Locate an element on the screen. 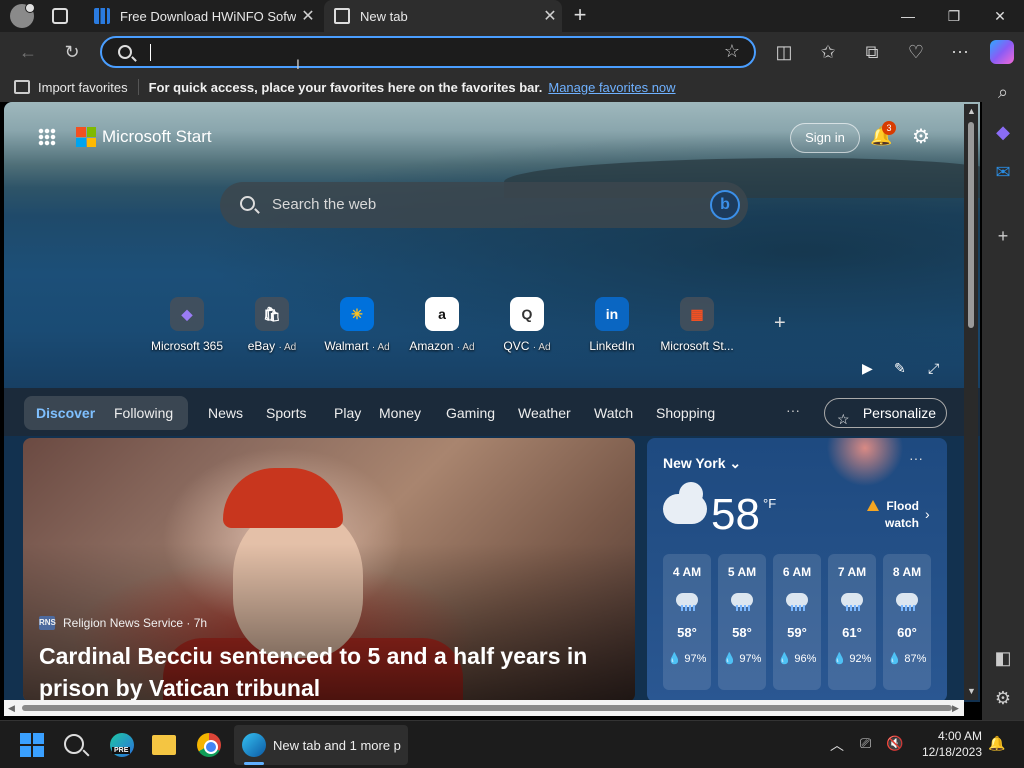  add-quick-link-button: + is located at coordinates (780, 323).